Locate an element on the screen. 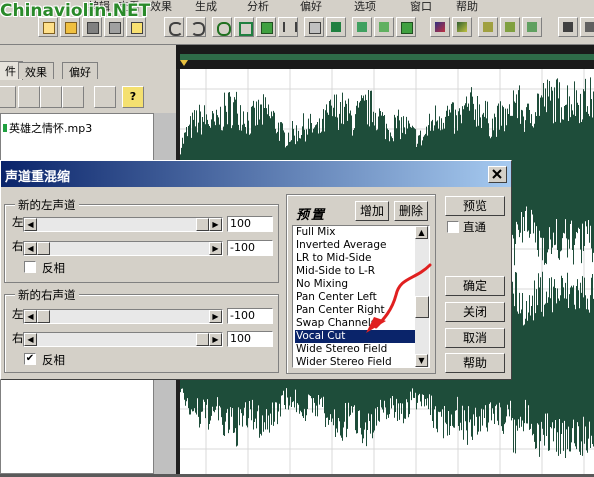 This screenshot has height=477, width=594. preset-item-inverted-average: Inverted Average is located at coordinates (356, 245).